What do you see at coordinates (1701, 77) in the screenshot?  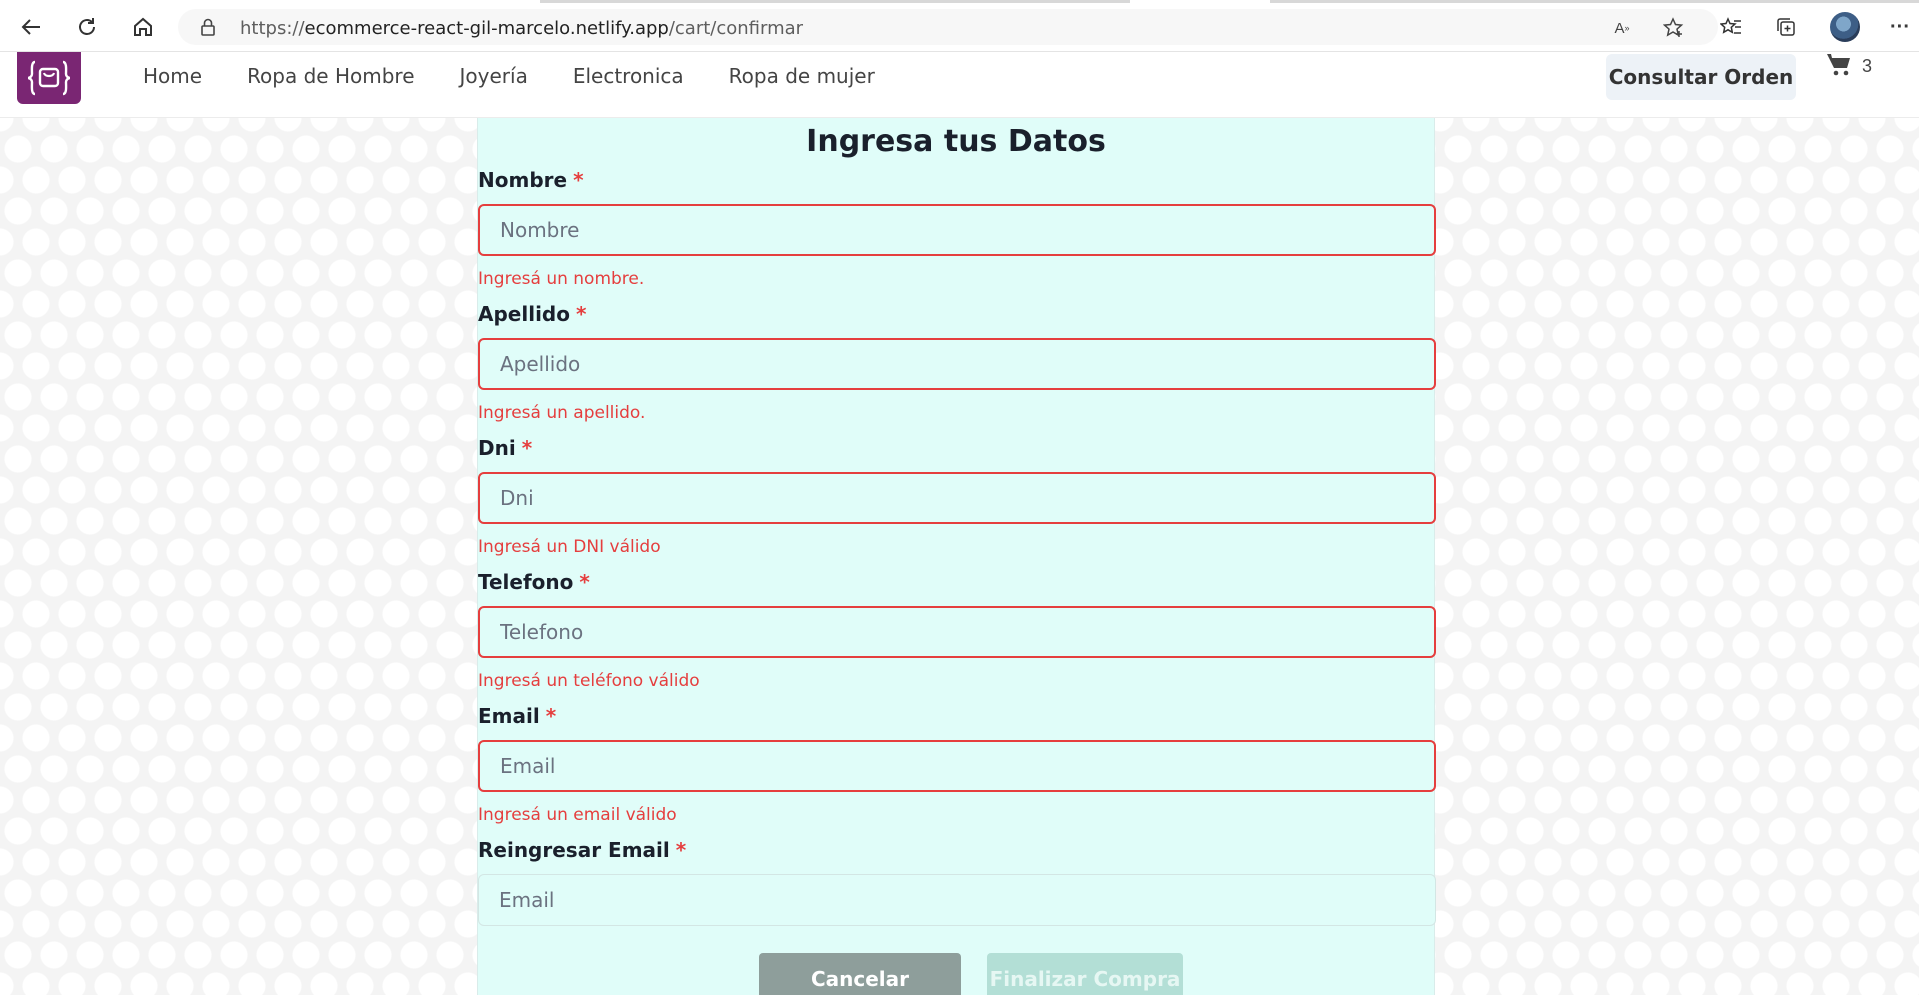 I see `consultar-orden-button: Consultar Orden` at bounding box center [1701, 77].